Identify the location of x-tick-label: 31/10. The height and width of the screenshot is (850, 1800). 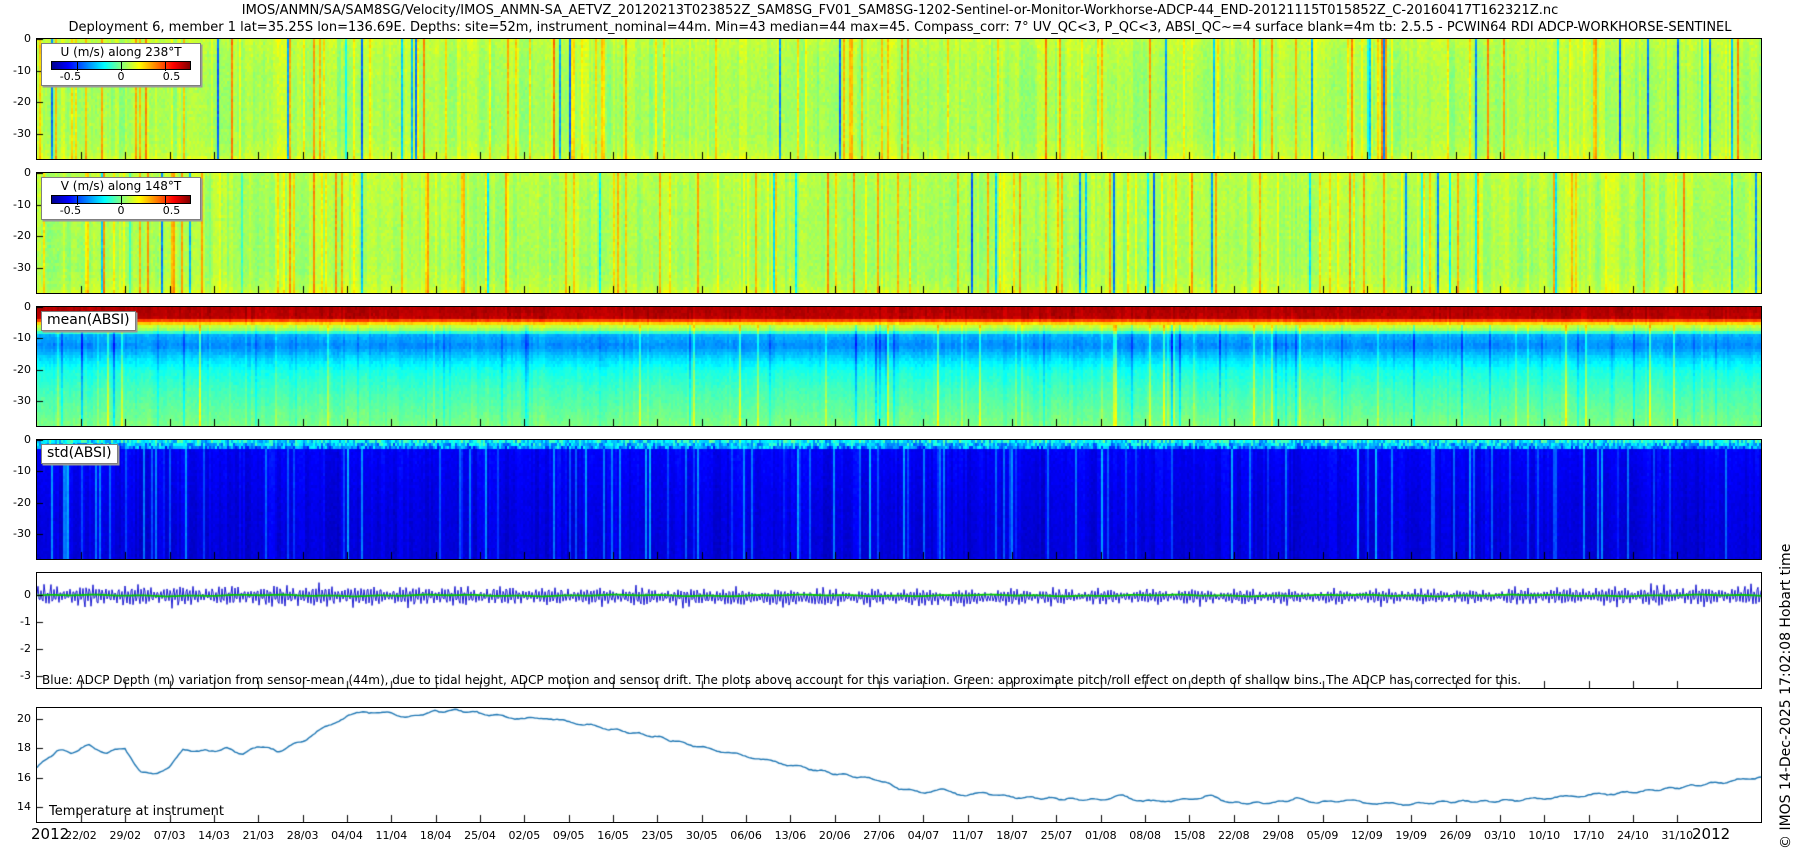
(1677, 835).